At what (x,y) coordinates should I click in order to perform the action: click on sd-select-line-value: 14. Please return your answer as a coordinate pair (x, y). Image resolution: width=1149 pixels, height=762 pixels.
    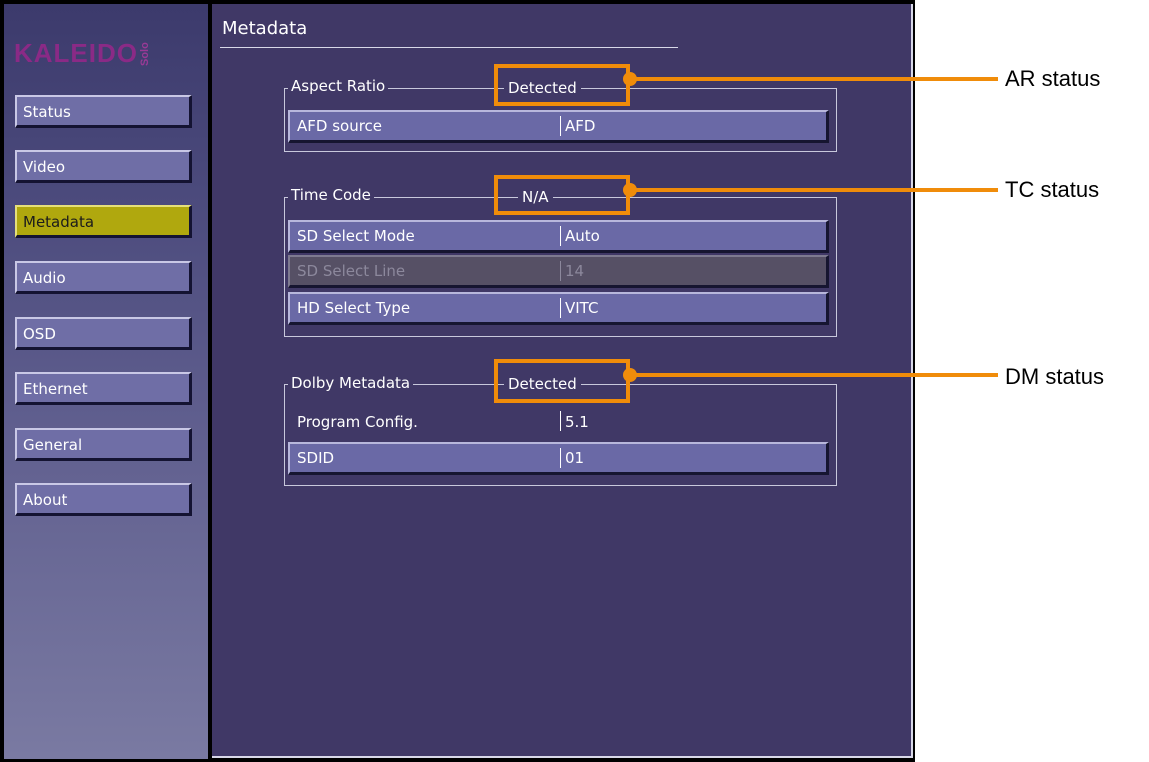
    Looking at the image, I should click on (575, 271).